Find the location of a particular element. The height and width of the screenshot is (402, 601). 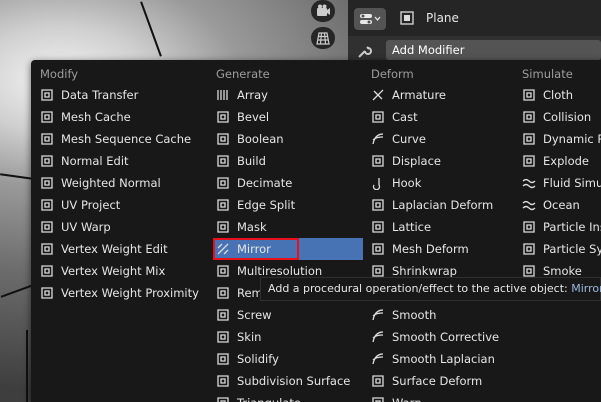

menu-item-fluid-simulation: Fluid Simulation is located at coordinates (560, 183).